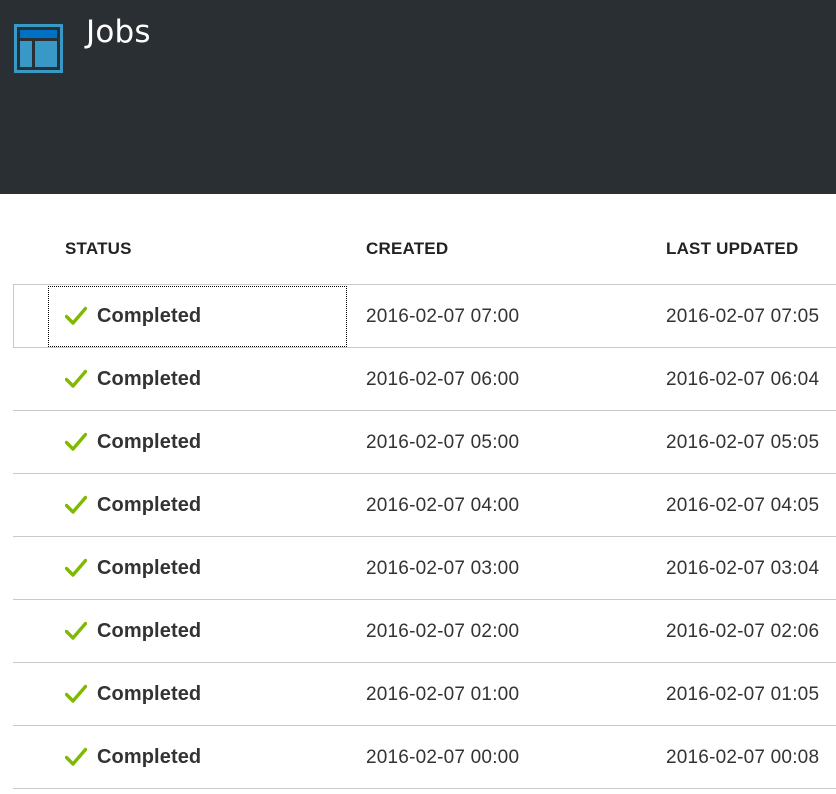 The height and width of the screenshot is (794, 836). I want to click on last-updated-cell: 2016-02-07 00:08, so click(743, 757).